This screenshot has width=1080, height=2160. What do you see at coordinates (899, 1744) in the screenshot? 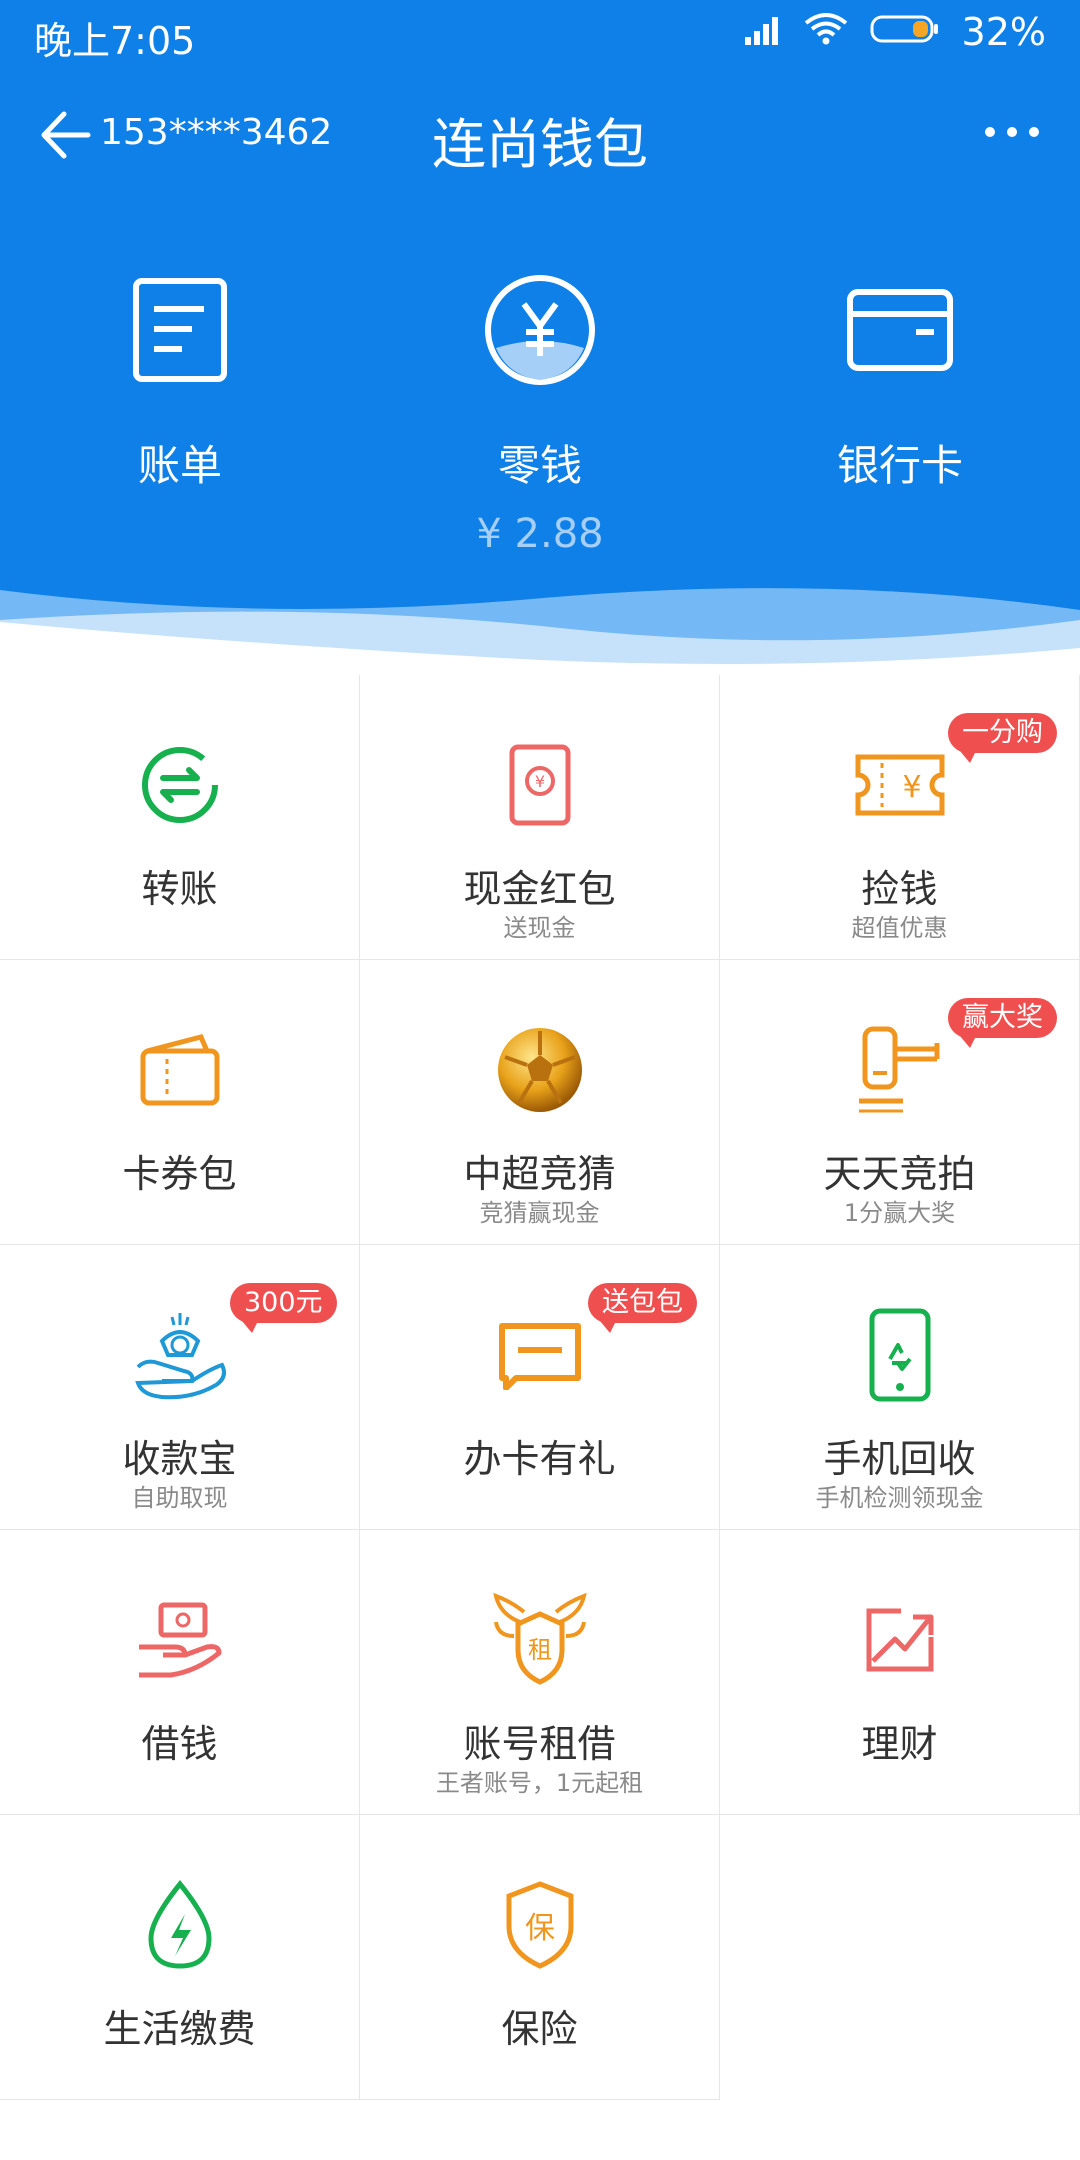
I see `grid-label: 理财` at bounding box center [899, 1744].